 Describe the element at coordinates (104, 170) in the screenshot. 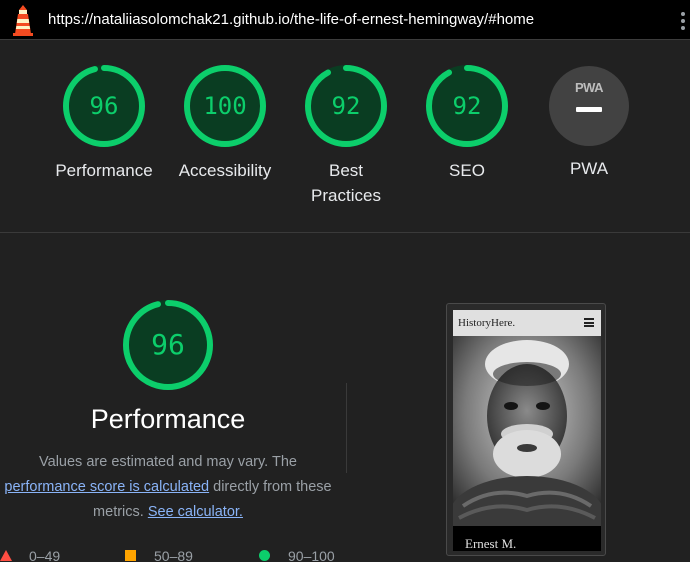

I see `gauge-label: Performance` at that location.